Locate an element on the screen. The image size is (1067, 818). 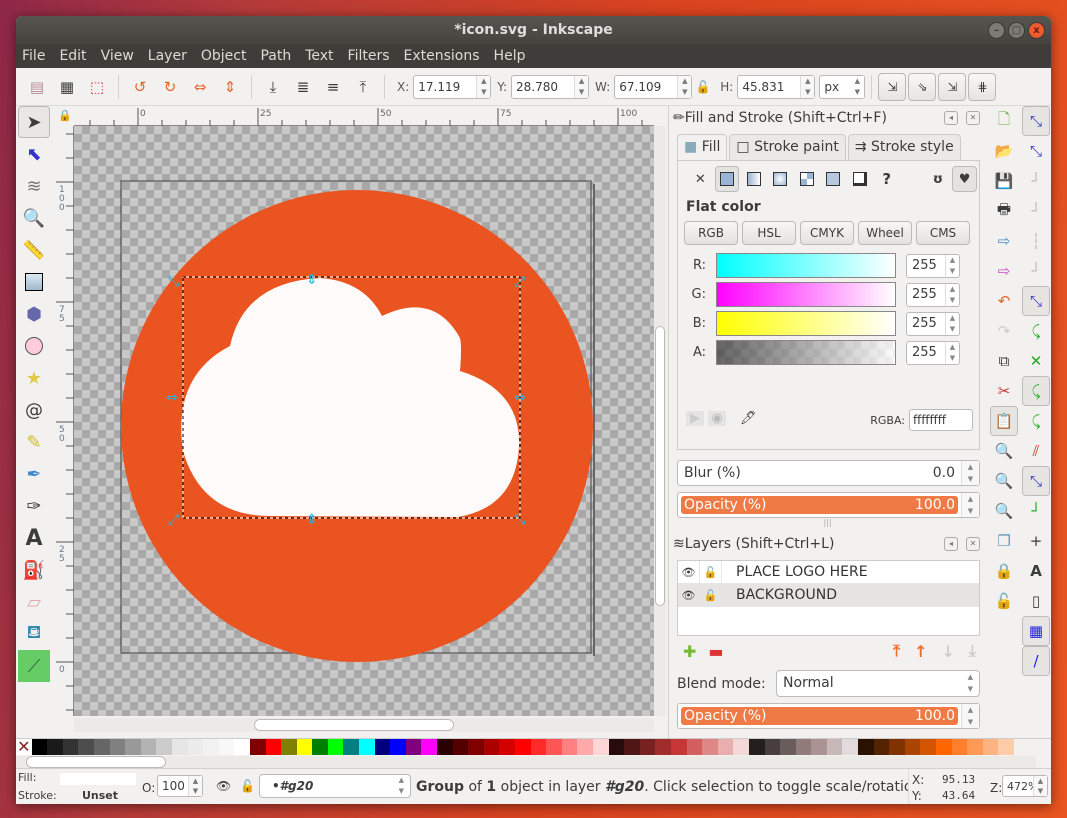
menu-filters: Filters is located at coordinates (369, 56).